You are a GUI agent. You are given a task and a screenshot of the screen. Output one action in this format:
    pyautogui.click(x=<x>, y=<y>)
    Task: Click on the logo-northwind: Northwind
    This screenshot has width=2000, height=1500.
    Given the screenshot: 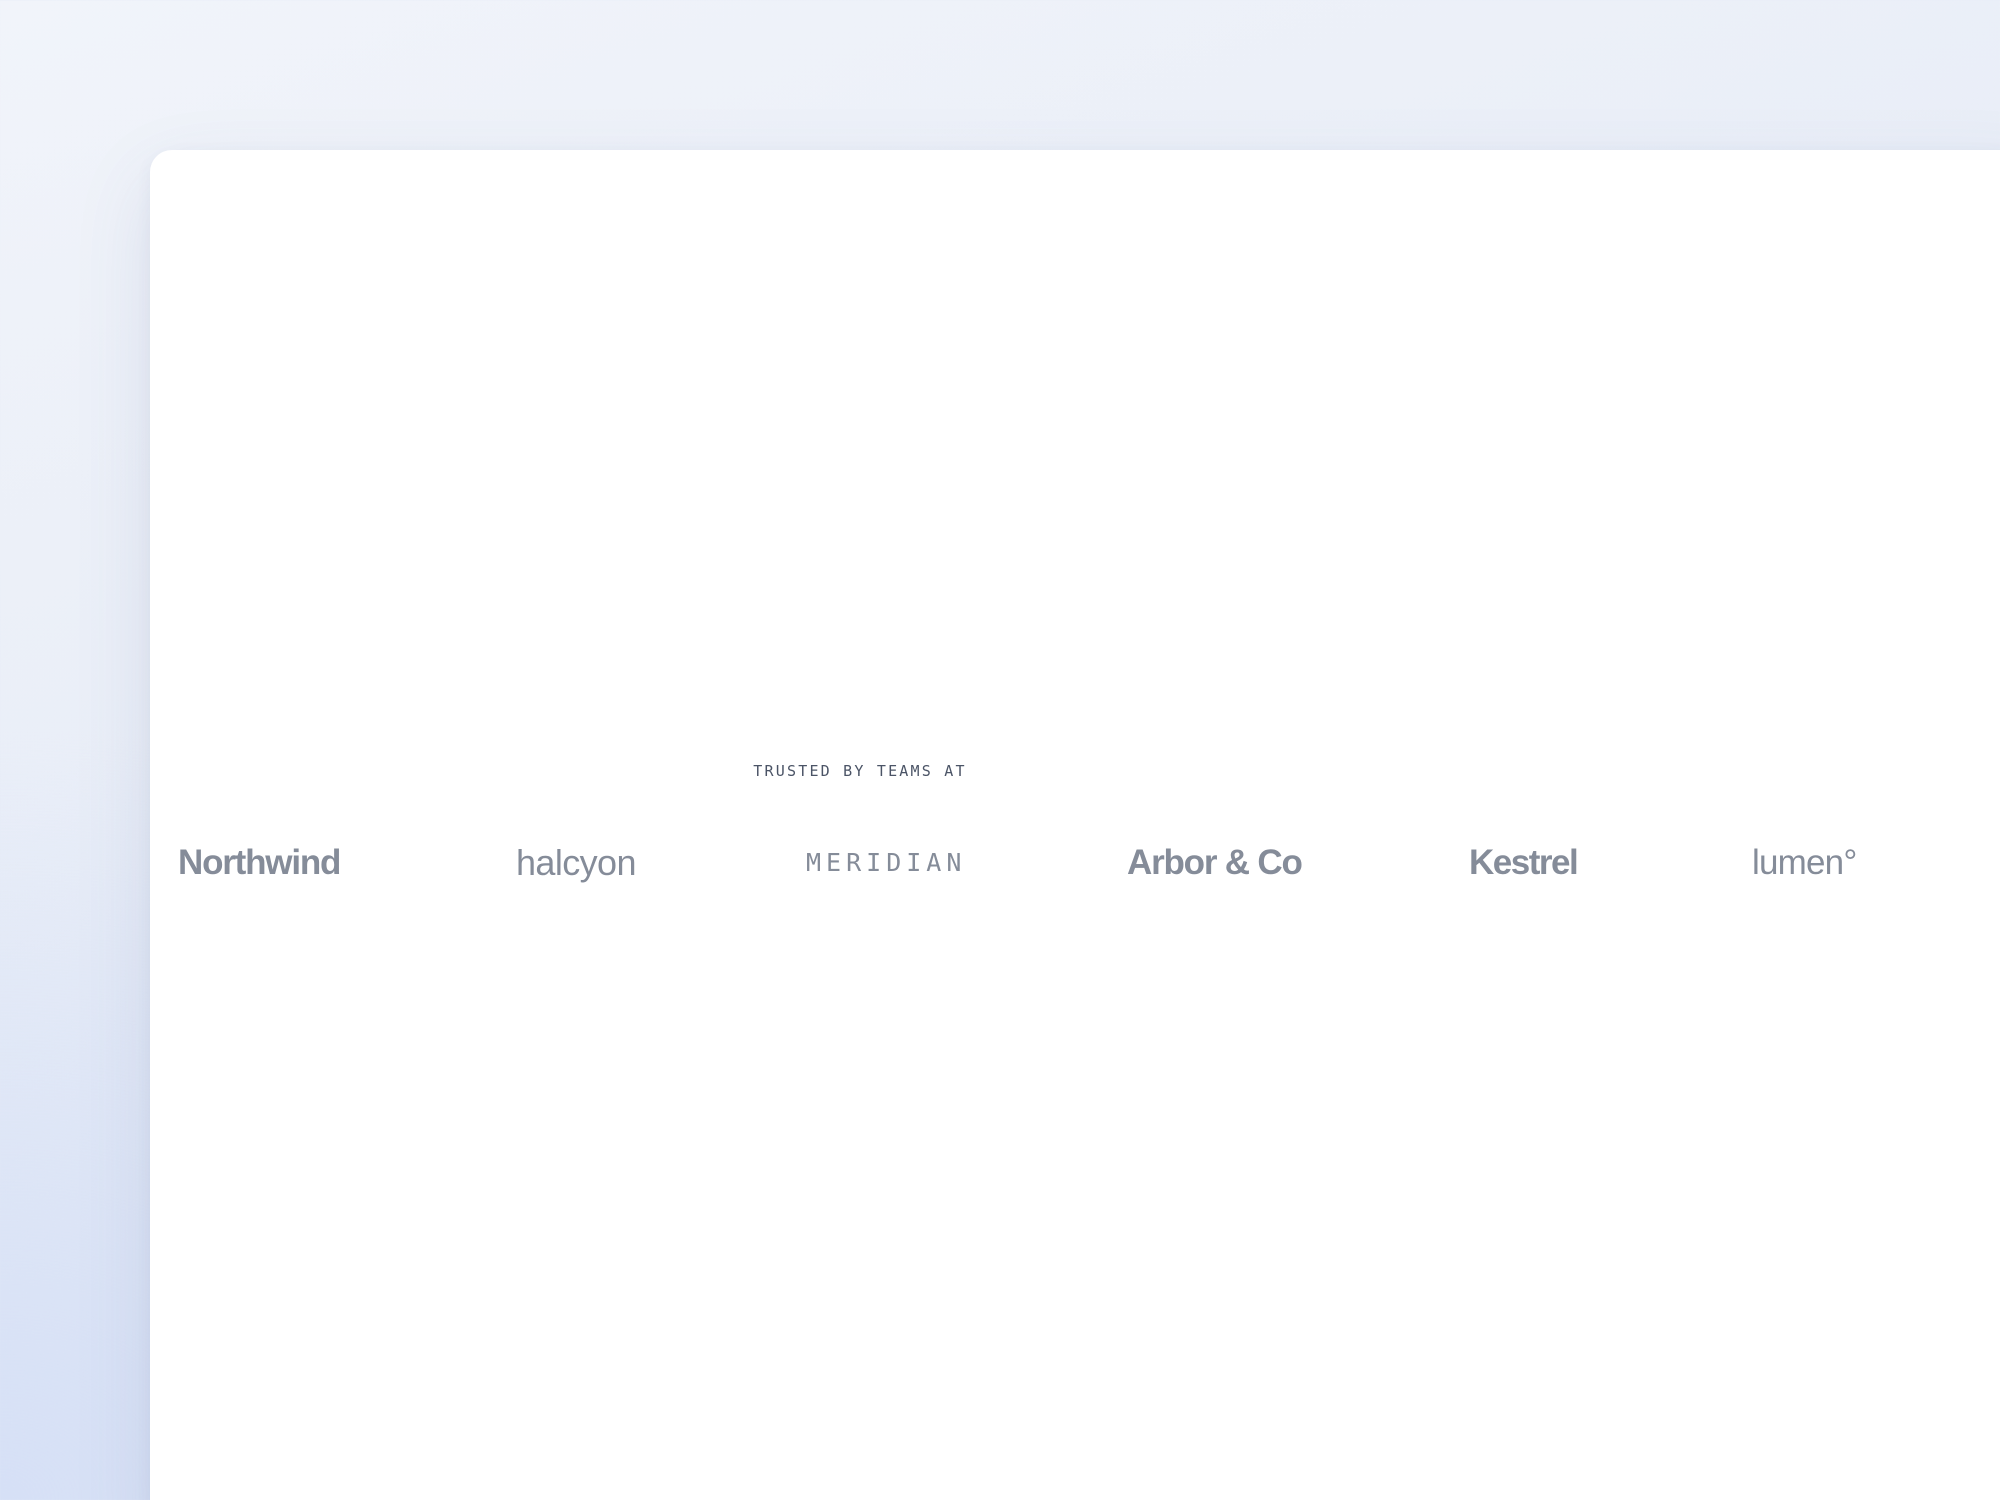 What is the action you would take?
    pyautogui.click(x=259, y=862)
    